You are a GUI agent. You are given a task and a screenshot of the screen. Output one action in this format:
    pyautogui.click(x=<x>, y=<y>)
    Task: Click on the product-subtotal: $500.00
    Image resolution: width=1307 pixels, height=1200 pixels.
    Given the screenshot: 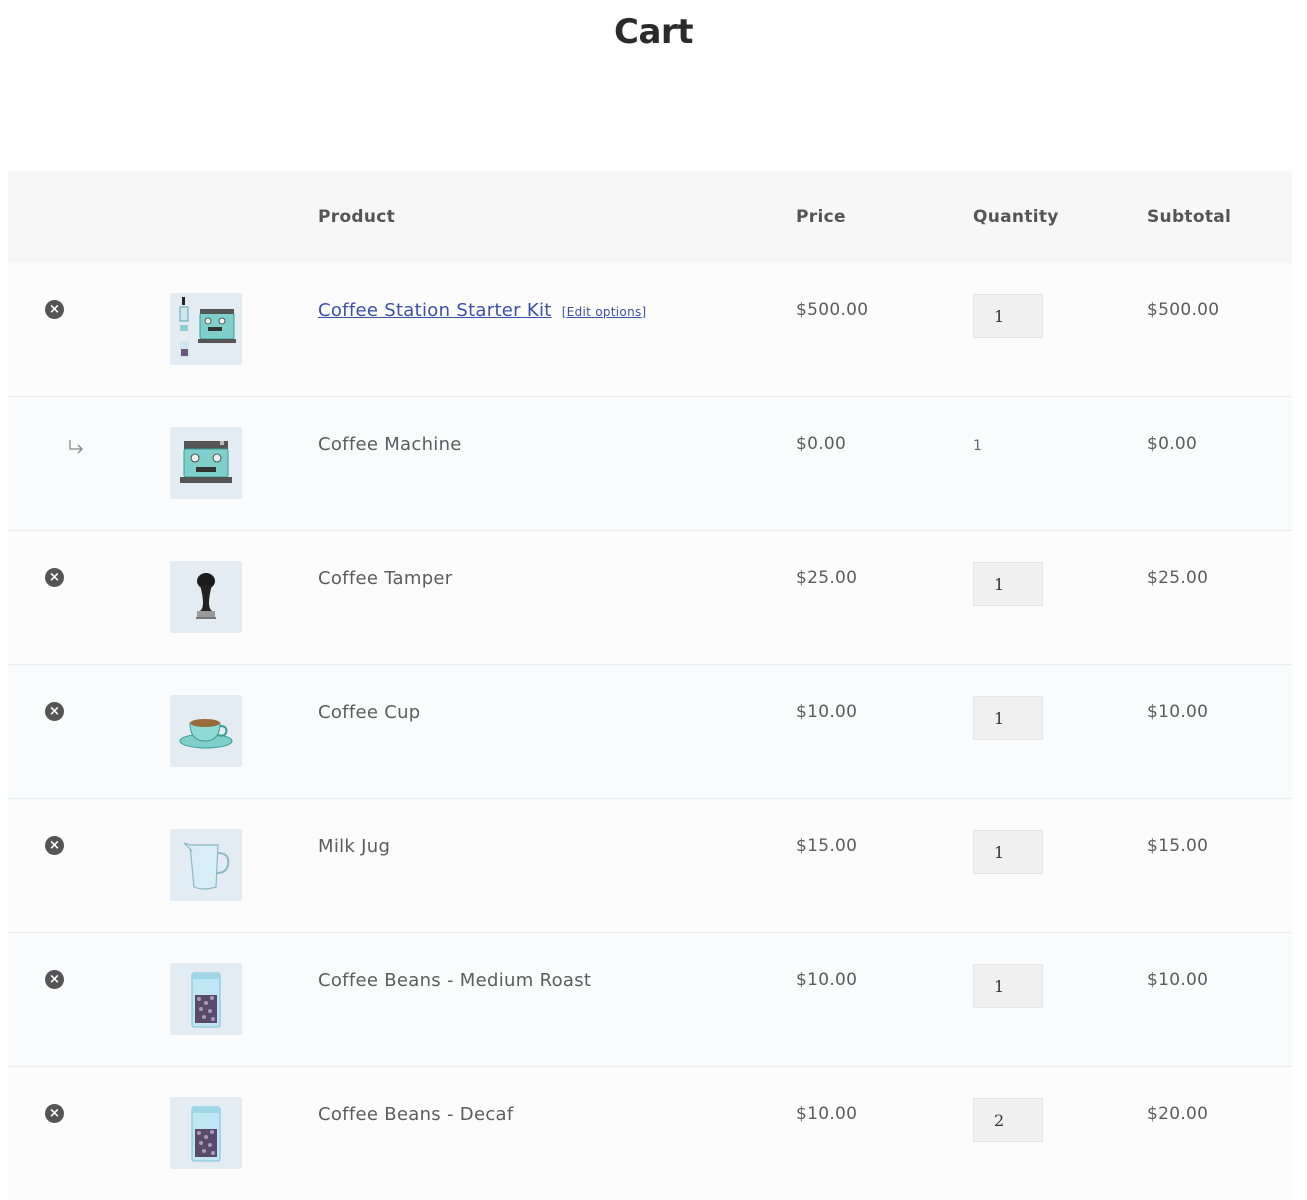 What is the action you would take?
    pyautogui.click(x=1183, y=310)
    